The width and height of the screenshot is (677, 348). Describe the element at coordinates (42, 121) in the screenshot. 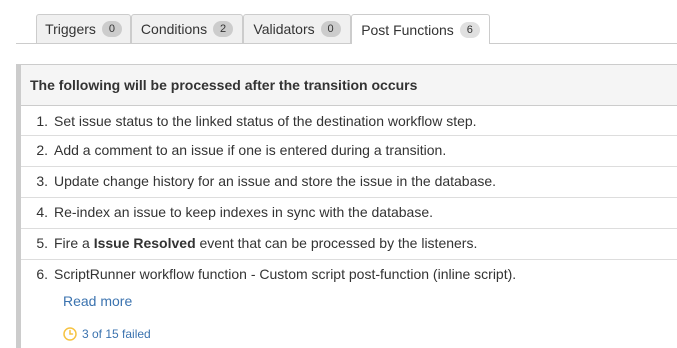

I see `item-number: 1.` at that location.